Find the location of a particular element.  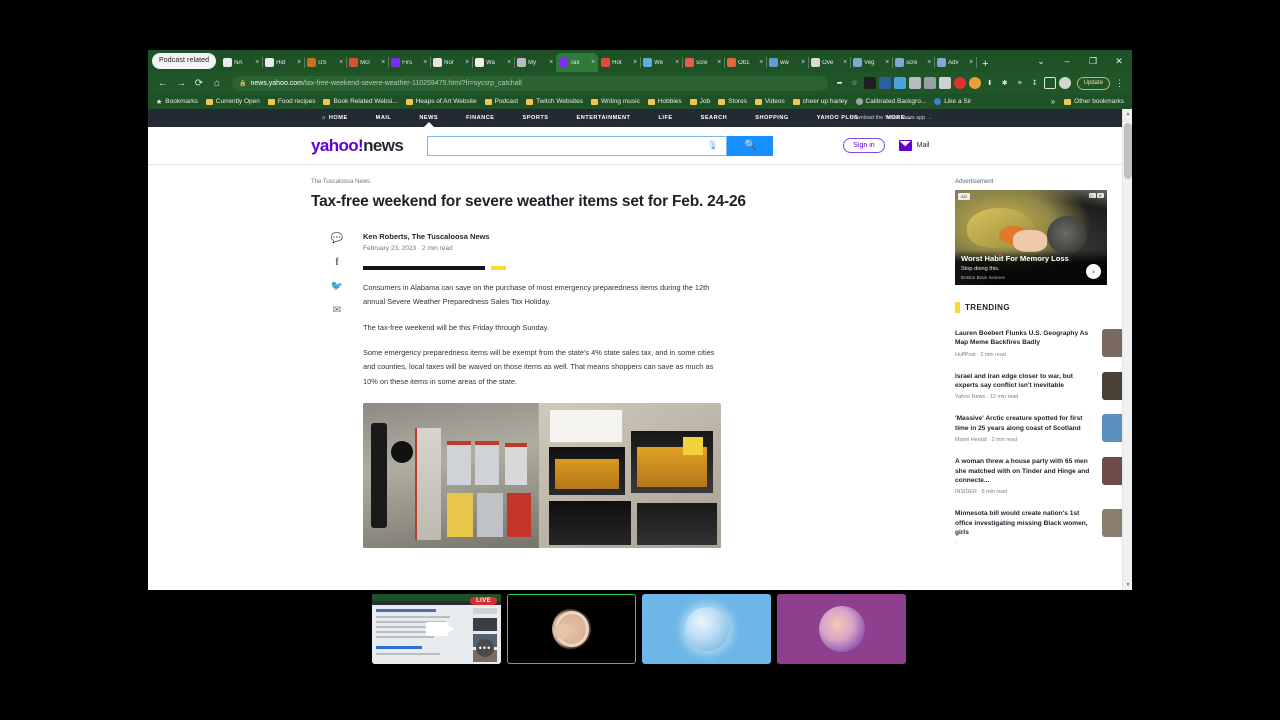

more-options-icon: ••• is located at coordinates (485, 648).